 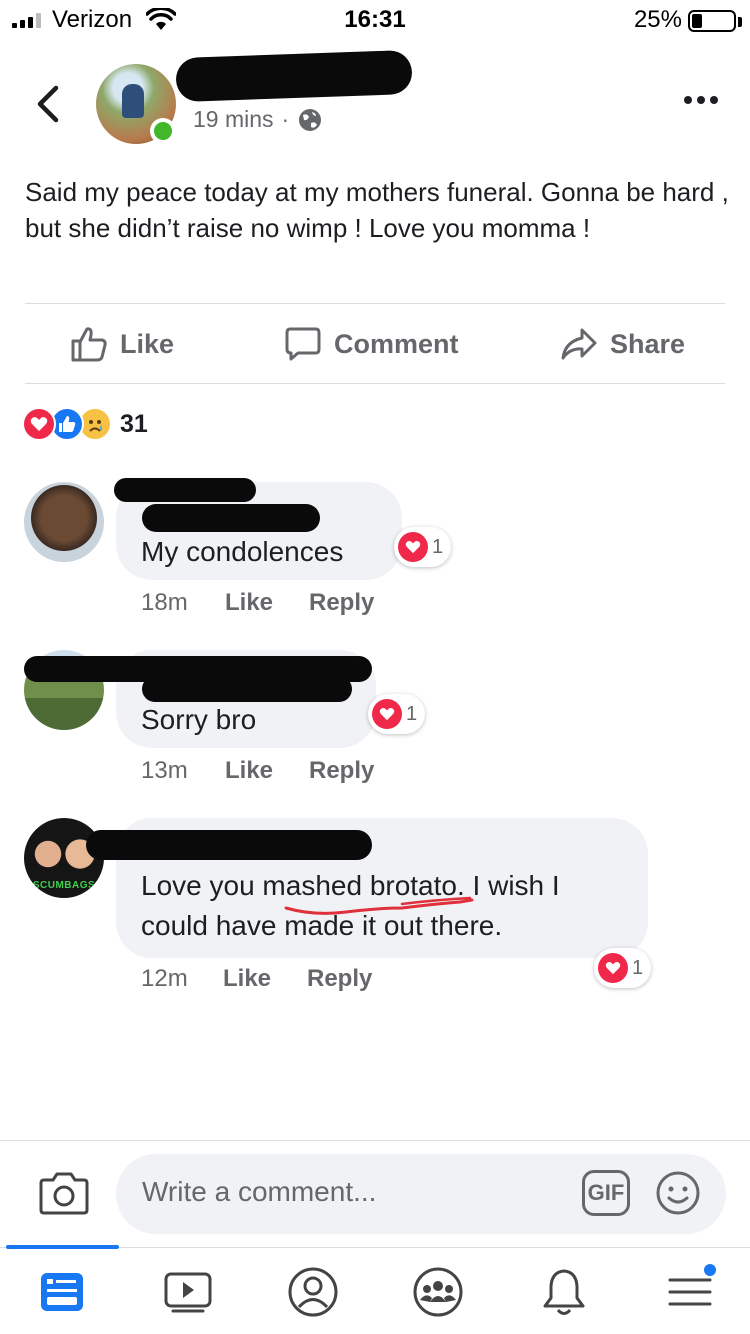 I want to click on menu-notification-dot, so click(x=710, y=1270).